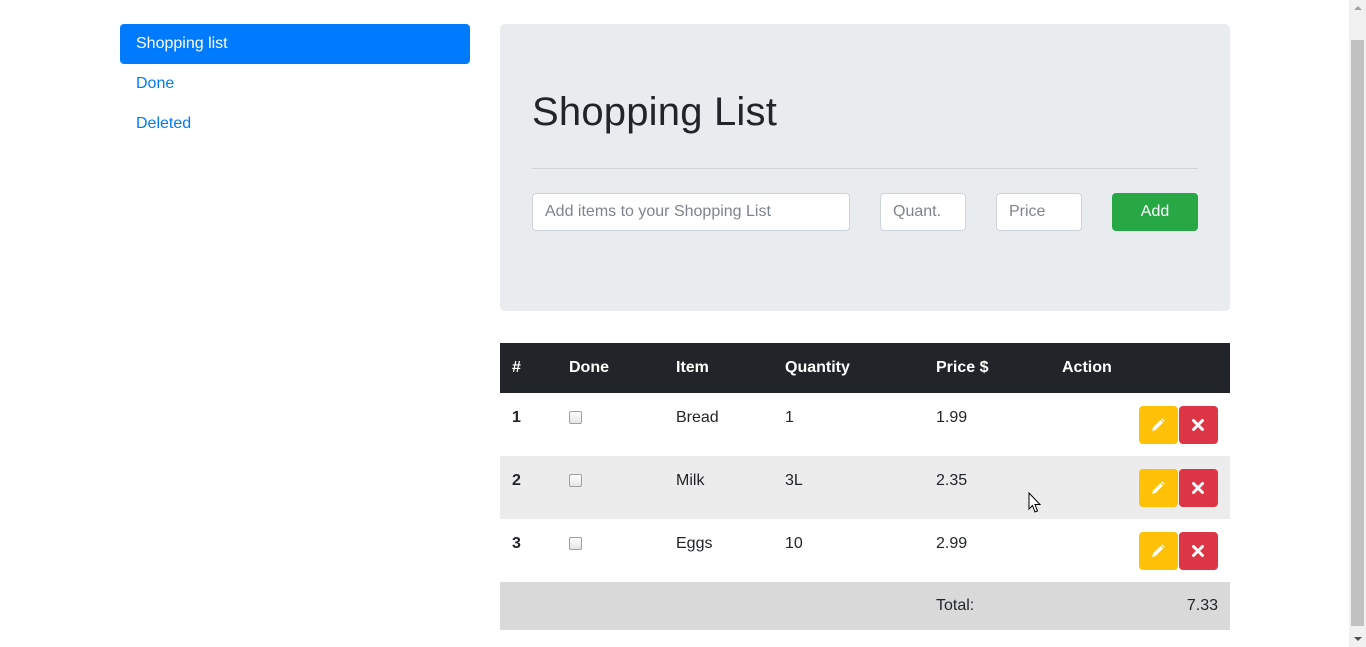  Describe the element at coordinates (923, 212) in the screenshot. I see `quantity-input` at that location.